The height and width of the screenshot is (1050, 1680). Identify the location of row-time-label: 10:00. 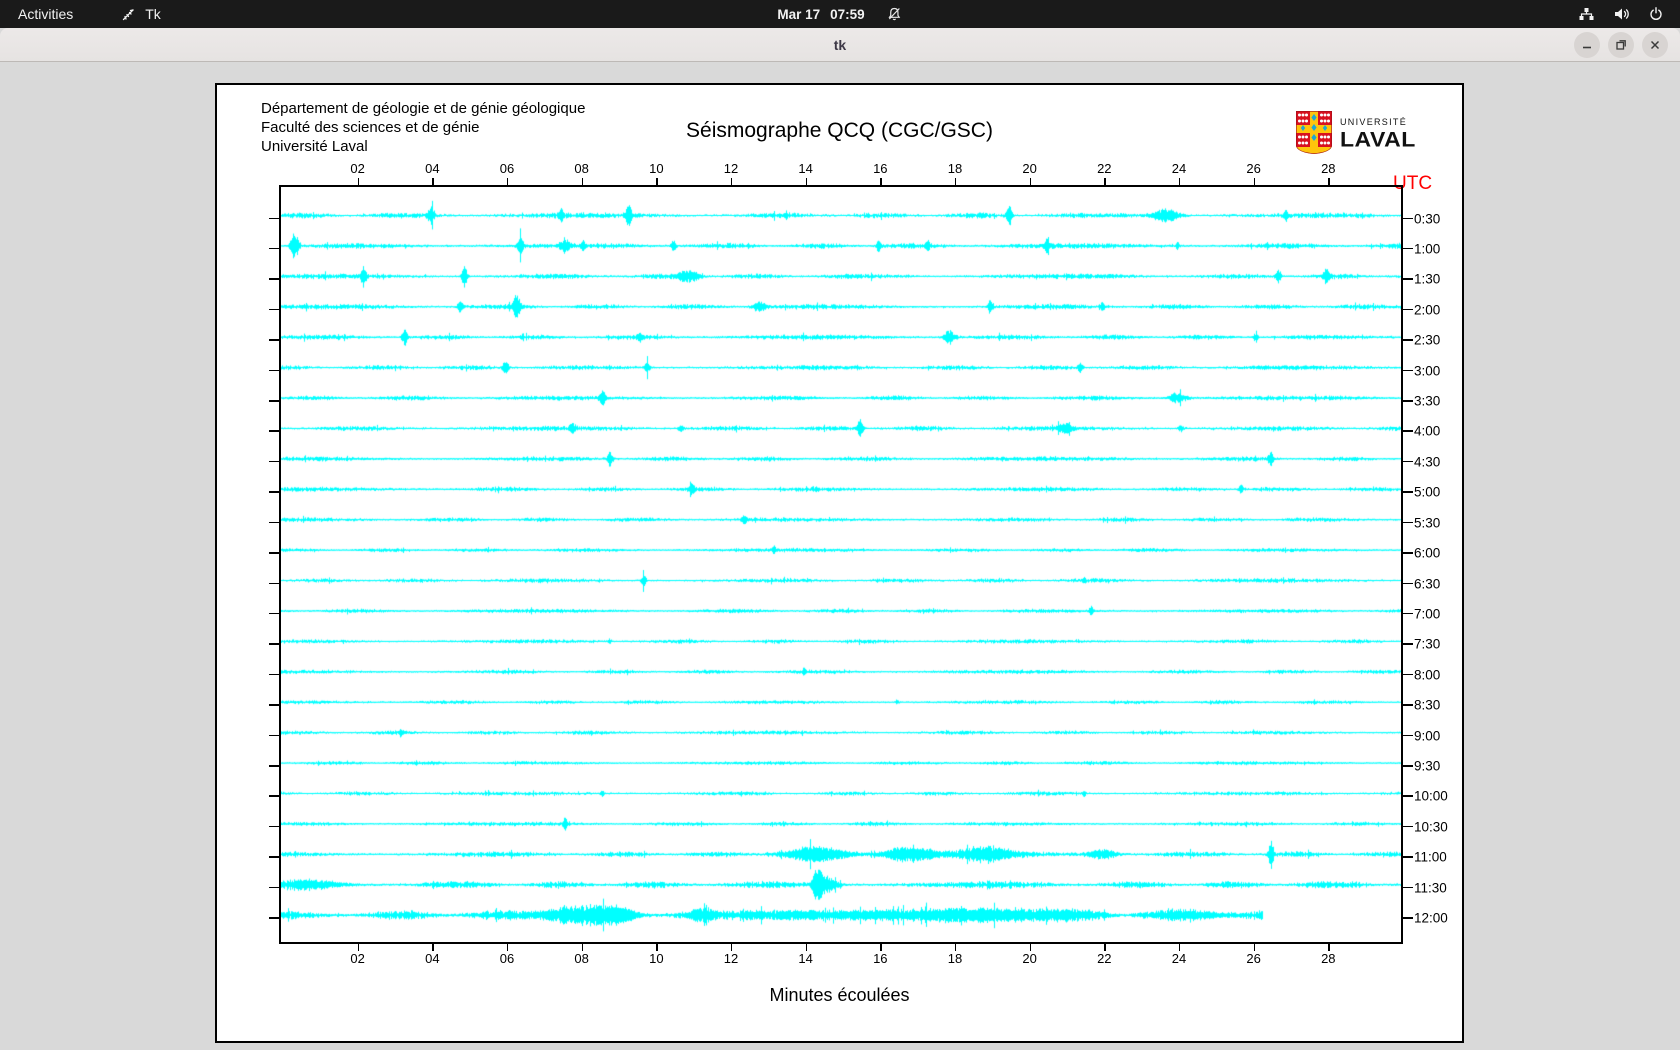
(1431, 796).